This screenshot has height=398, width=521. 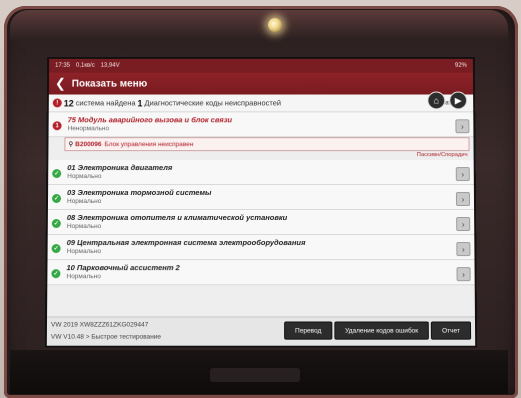 What do you see at coordinates (261, 273) in the screenshot?
I see `list-item-system: ✓ 10 Парковочный ассистент 2 Нормально ›` at bounding box center [261, 273].